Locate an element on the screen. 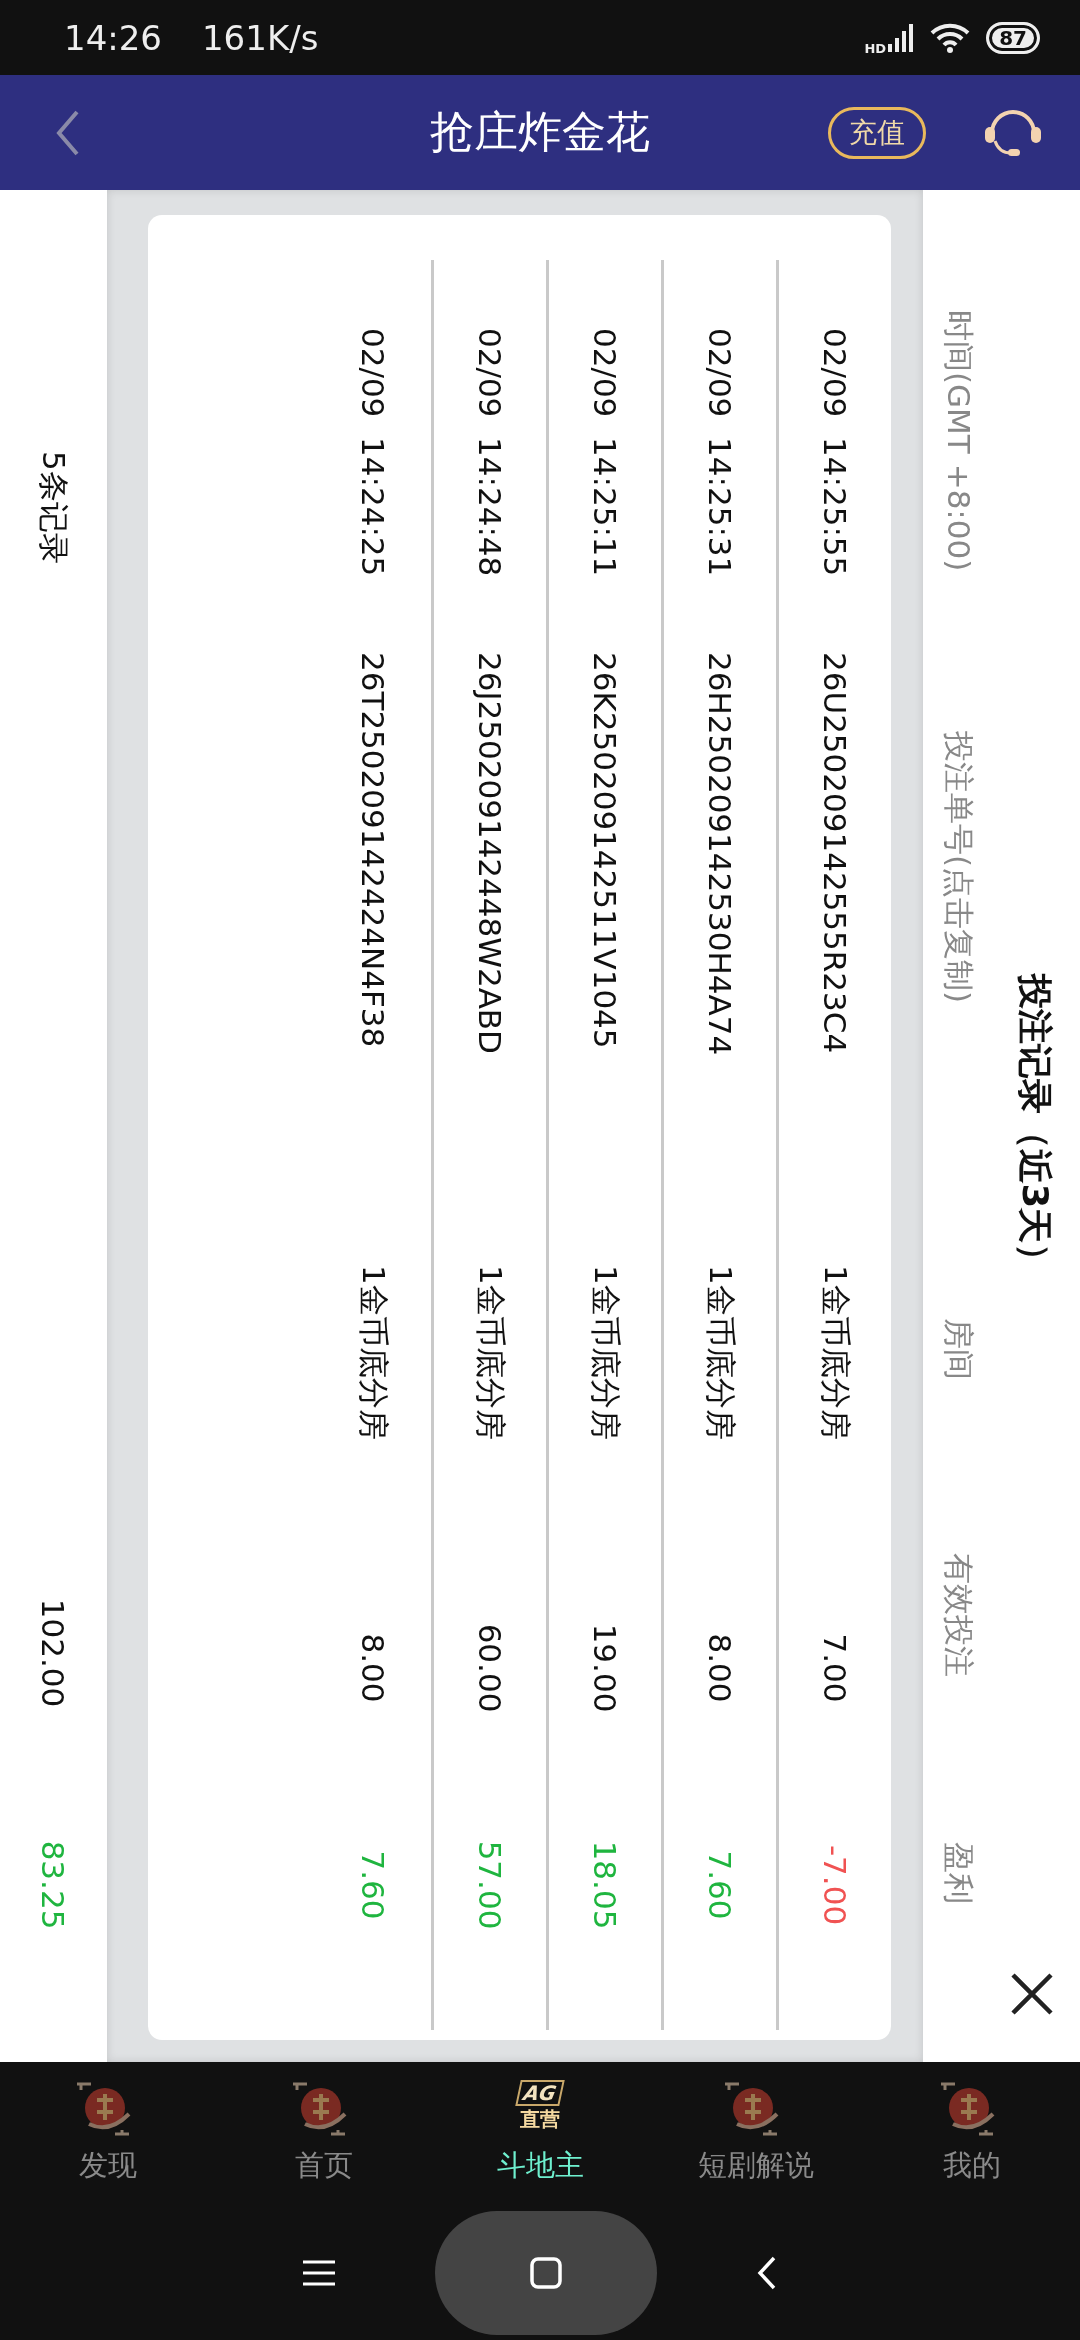  nav-tab: 发现 is located at coordinates (108, 2133).